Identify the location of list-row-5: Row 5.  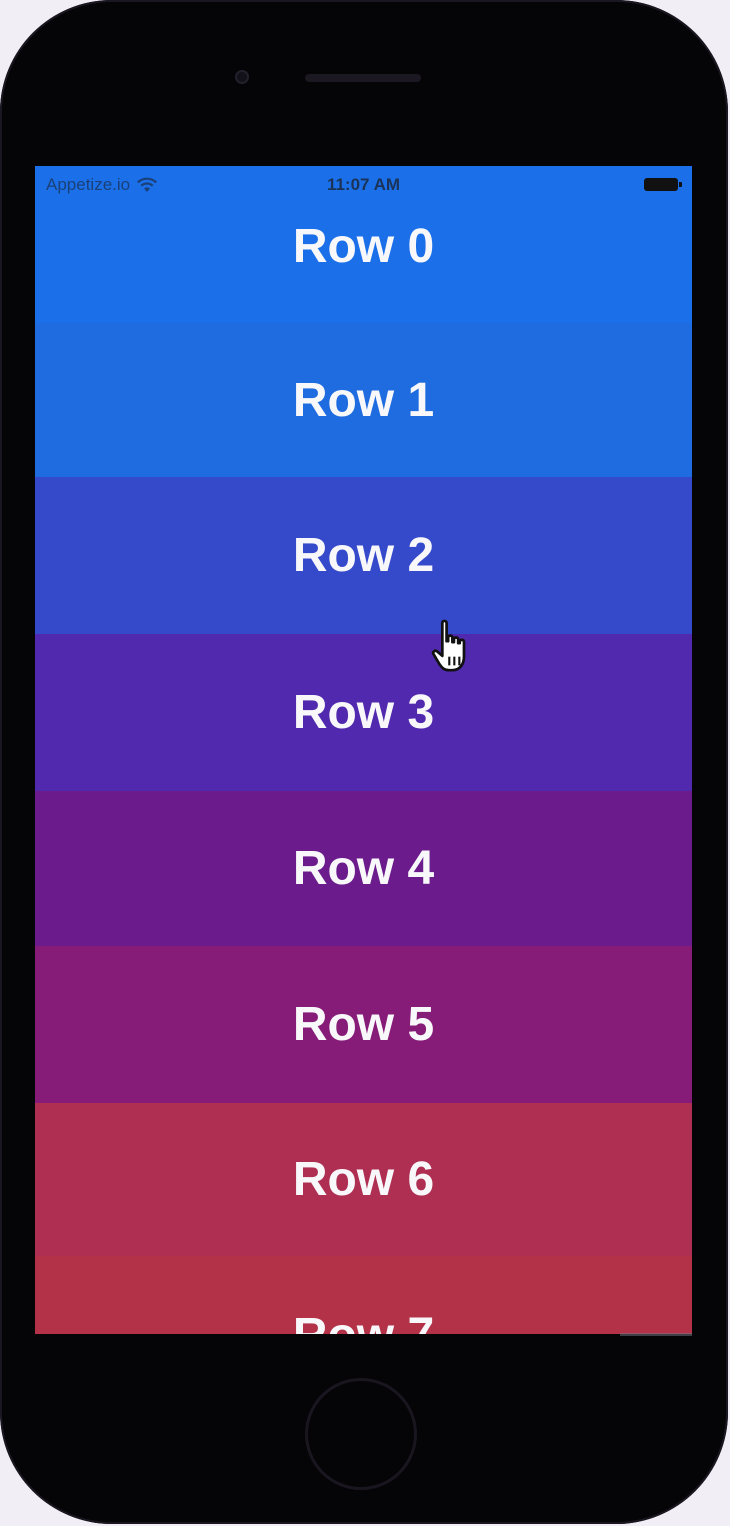
(363, 1024).